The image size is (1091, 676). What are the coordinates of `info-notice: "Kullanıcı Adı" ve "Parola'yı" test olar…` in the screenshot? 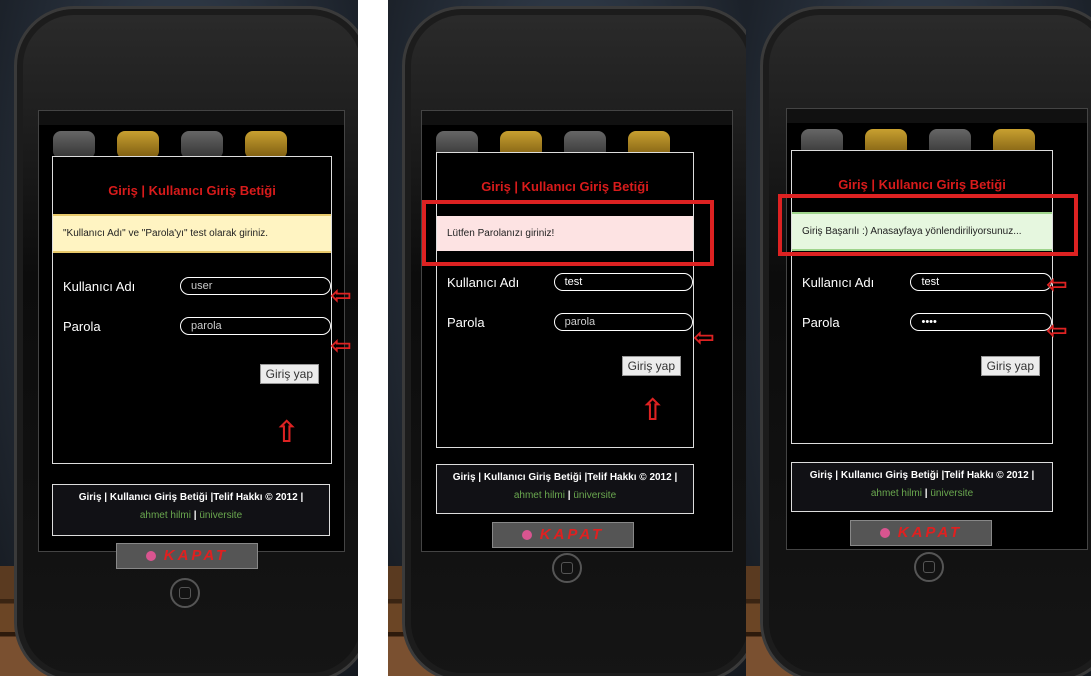 It's located at (192, 233).